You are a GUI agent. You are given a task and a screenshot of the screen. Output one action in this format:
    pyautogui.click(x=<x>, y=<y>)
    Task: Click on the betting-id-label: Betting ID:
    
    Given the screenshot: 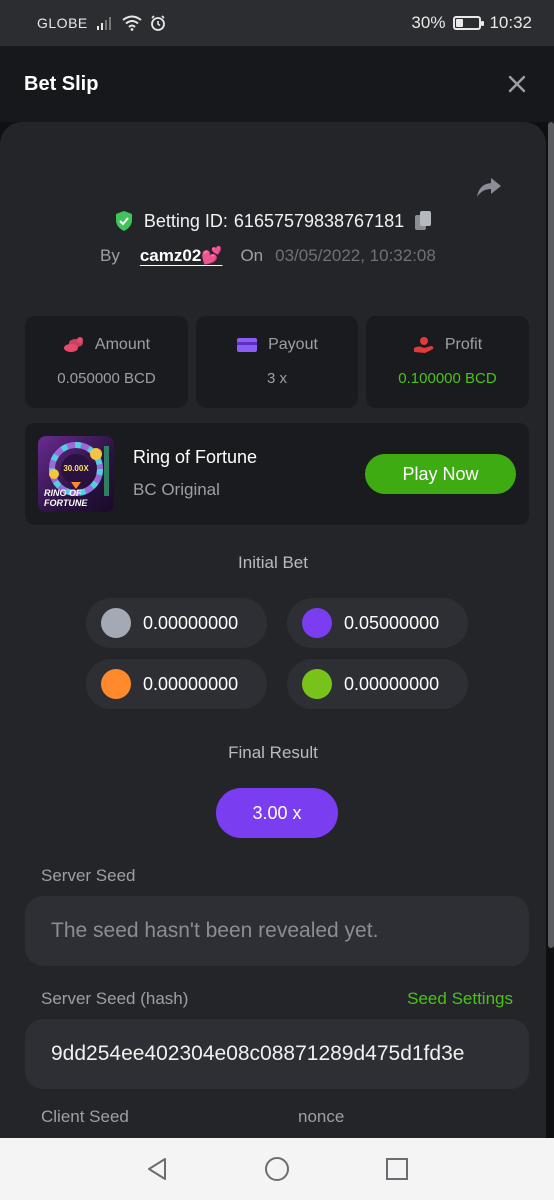 What is the action you would take?
    pyautogui.click(x=185, y=220)
    